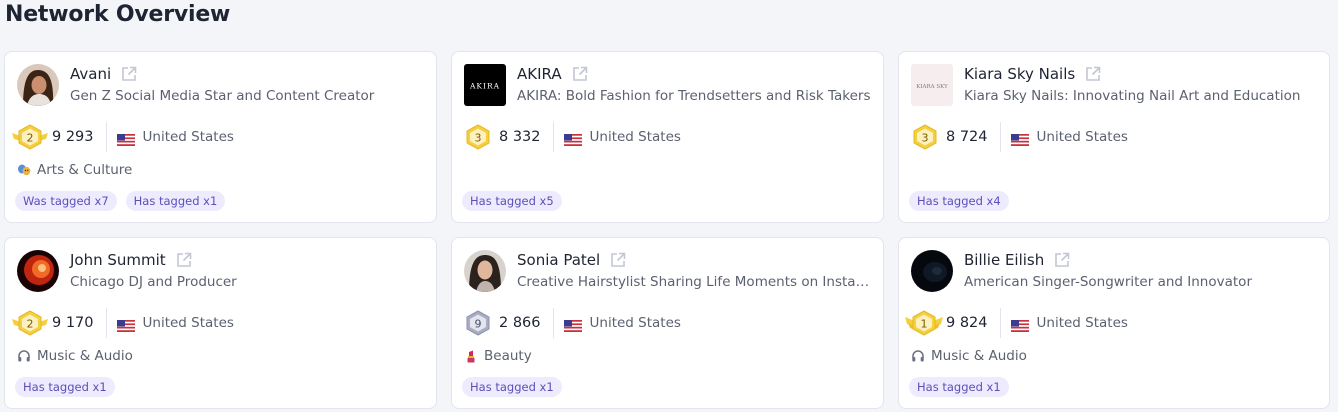 The image size is (1338, 412). What do you see at coordinates (558, 260) in the screenshot?
I see `profile-name: Sonia Patel` at bounding box center [558, 260].